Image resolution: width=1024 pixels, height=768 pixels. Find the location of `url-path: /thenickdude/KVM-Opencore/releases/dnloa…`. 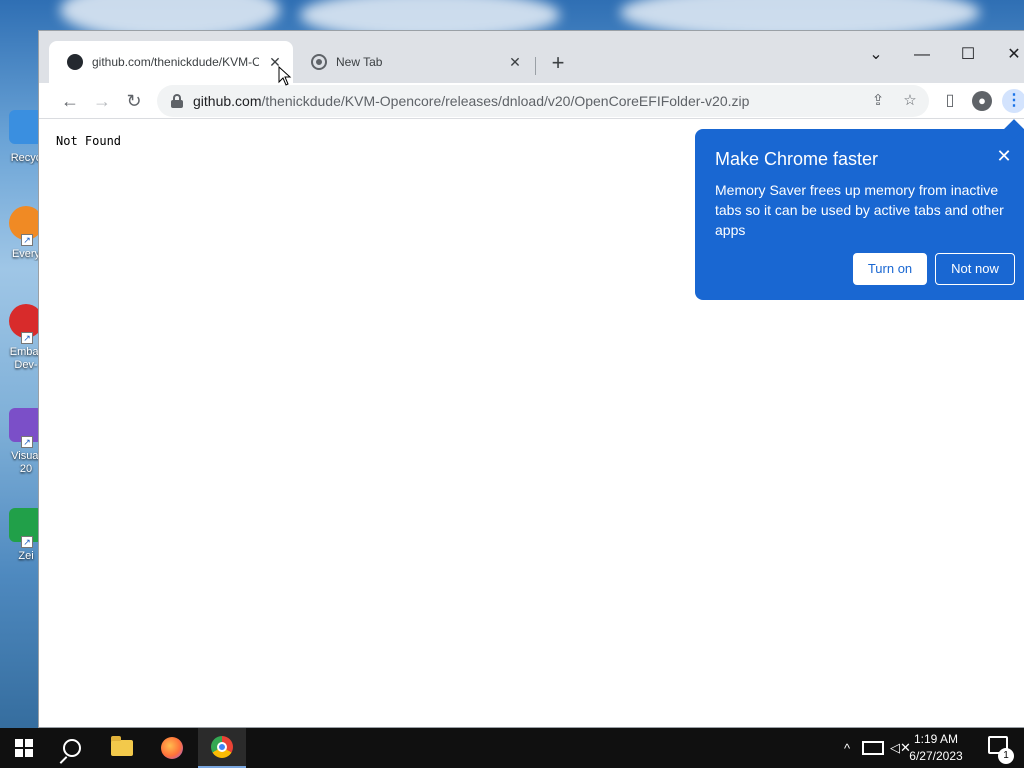

url-path: /thenickdude/KVM-Opencore/releases/dnloa… is located at coordinates (505, 101).